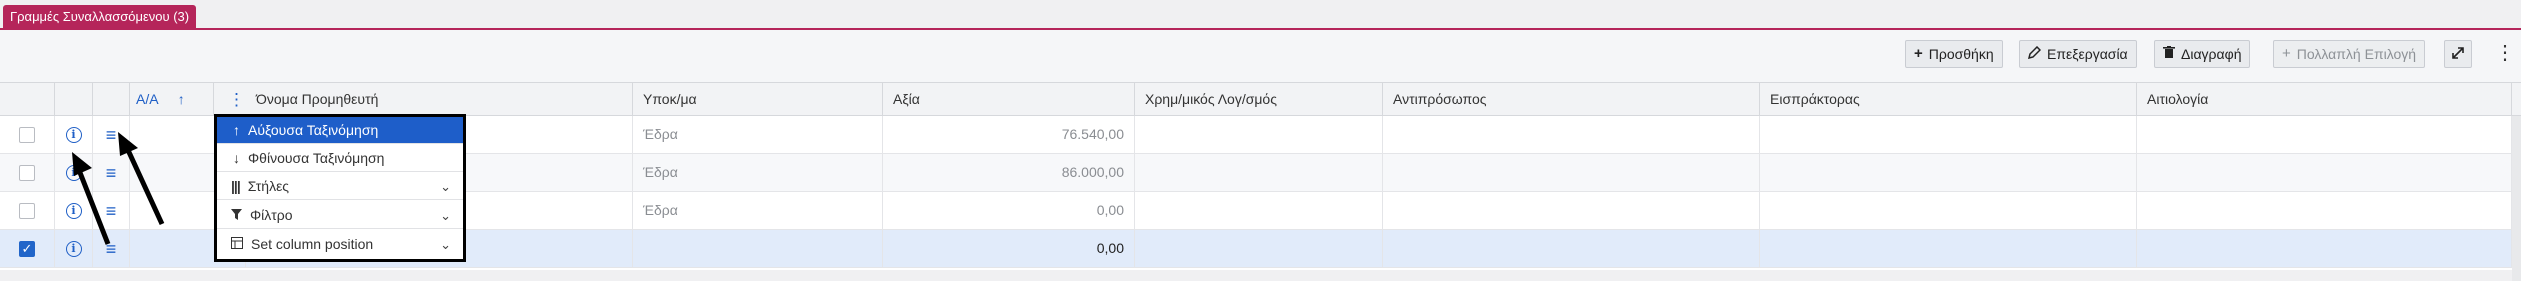 This screenshot has height=281, width=2521. I want to click on menu-item-set-position: Set column position ⌄, so click(340, 244).